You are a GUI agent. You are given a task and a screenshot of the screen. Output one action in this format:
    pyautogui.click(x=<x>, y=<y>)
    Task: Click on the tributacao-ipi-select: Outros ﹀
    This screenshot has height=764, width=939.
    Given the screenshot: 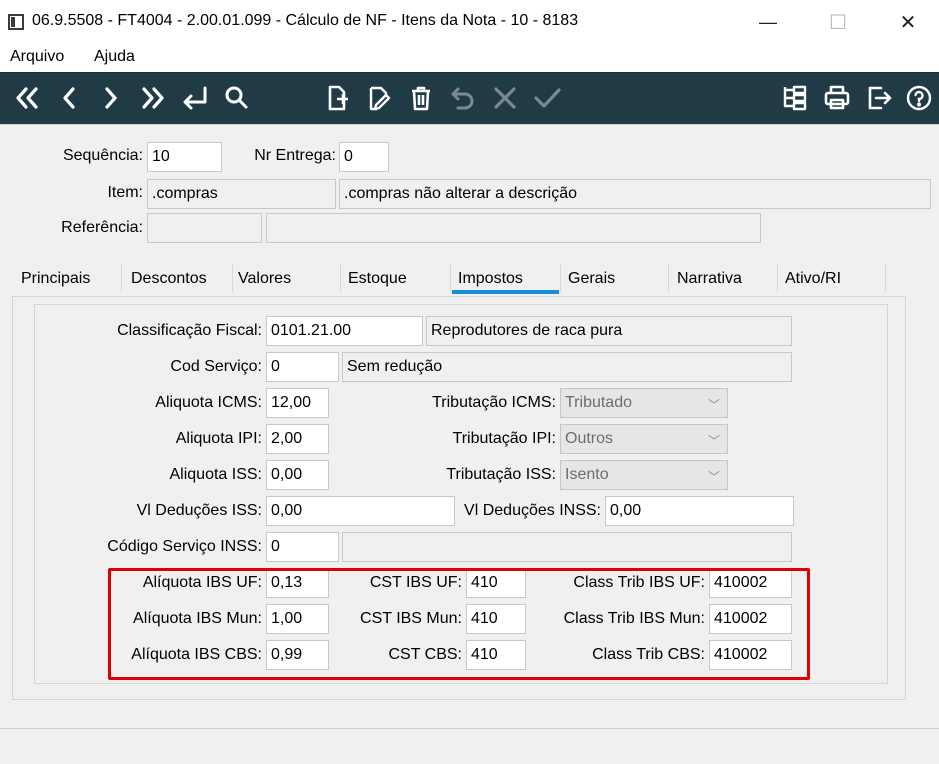 What is the action you would take?
    pyautogui.click(x=644, y=439)
    